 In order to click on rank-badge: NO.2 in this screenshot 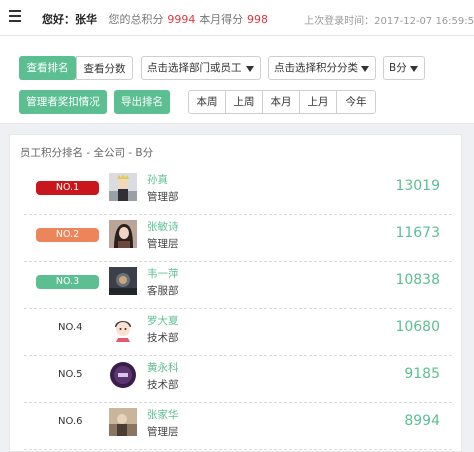, I will do `click(67, 235)`.